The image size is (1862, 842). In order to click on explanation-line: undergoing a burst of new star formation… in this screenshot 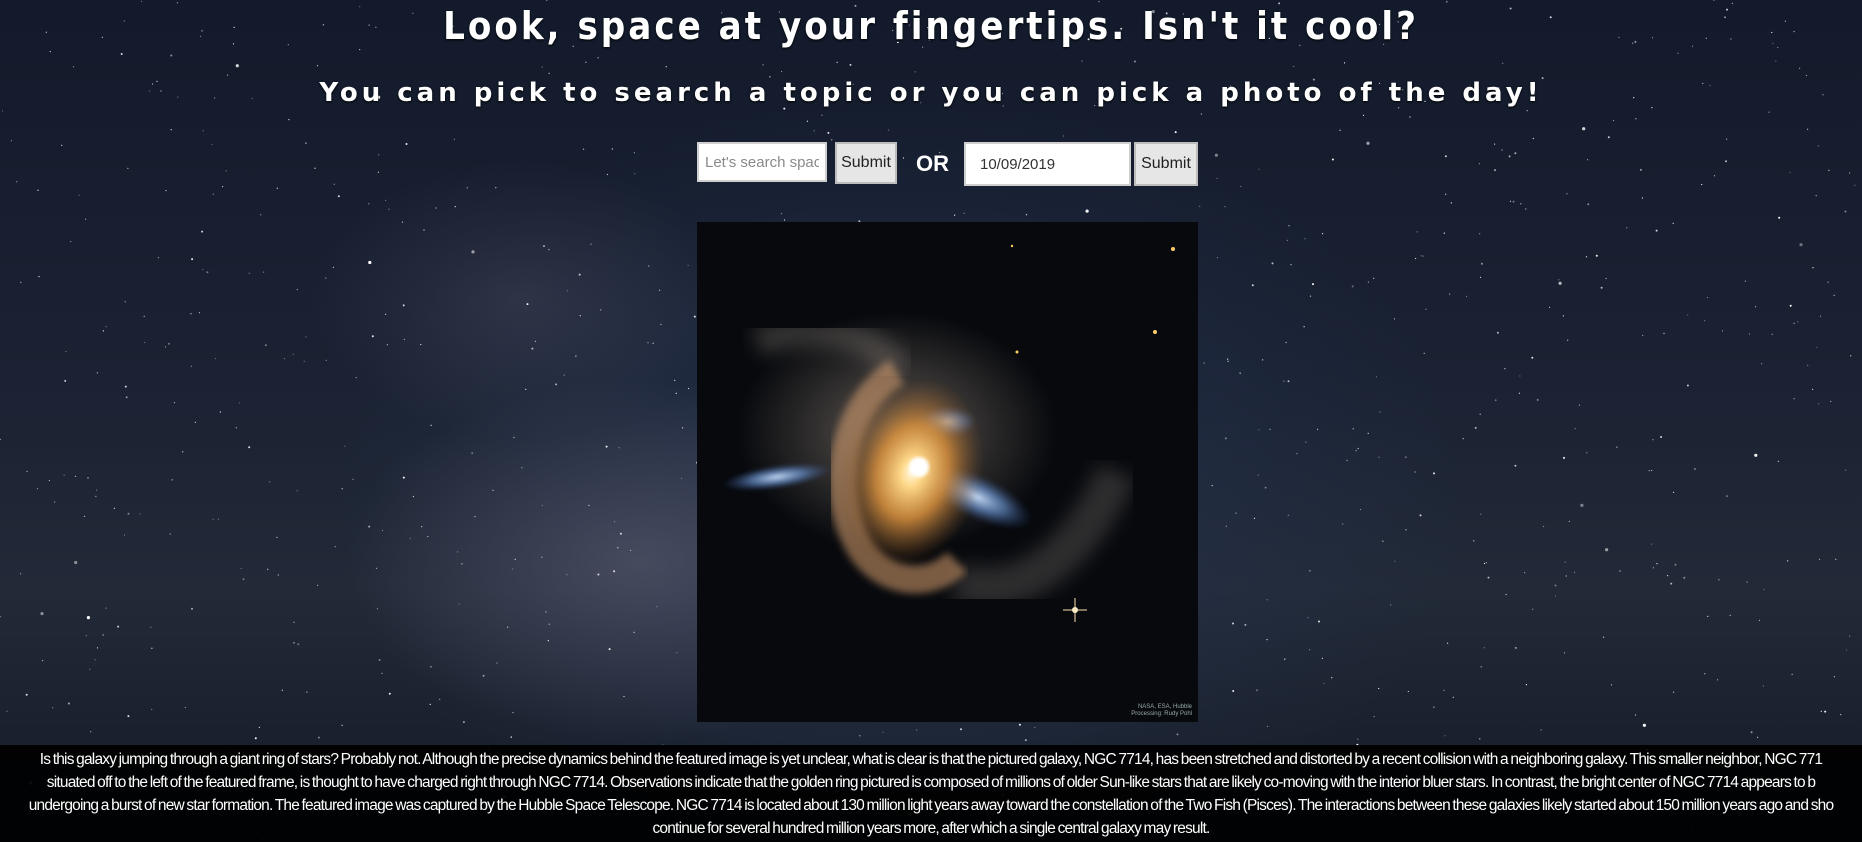, I will do `click(931, 805)`.